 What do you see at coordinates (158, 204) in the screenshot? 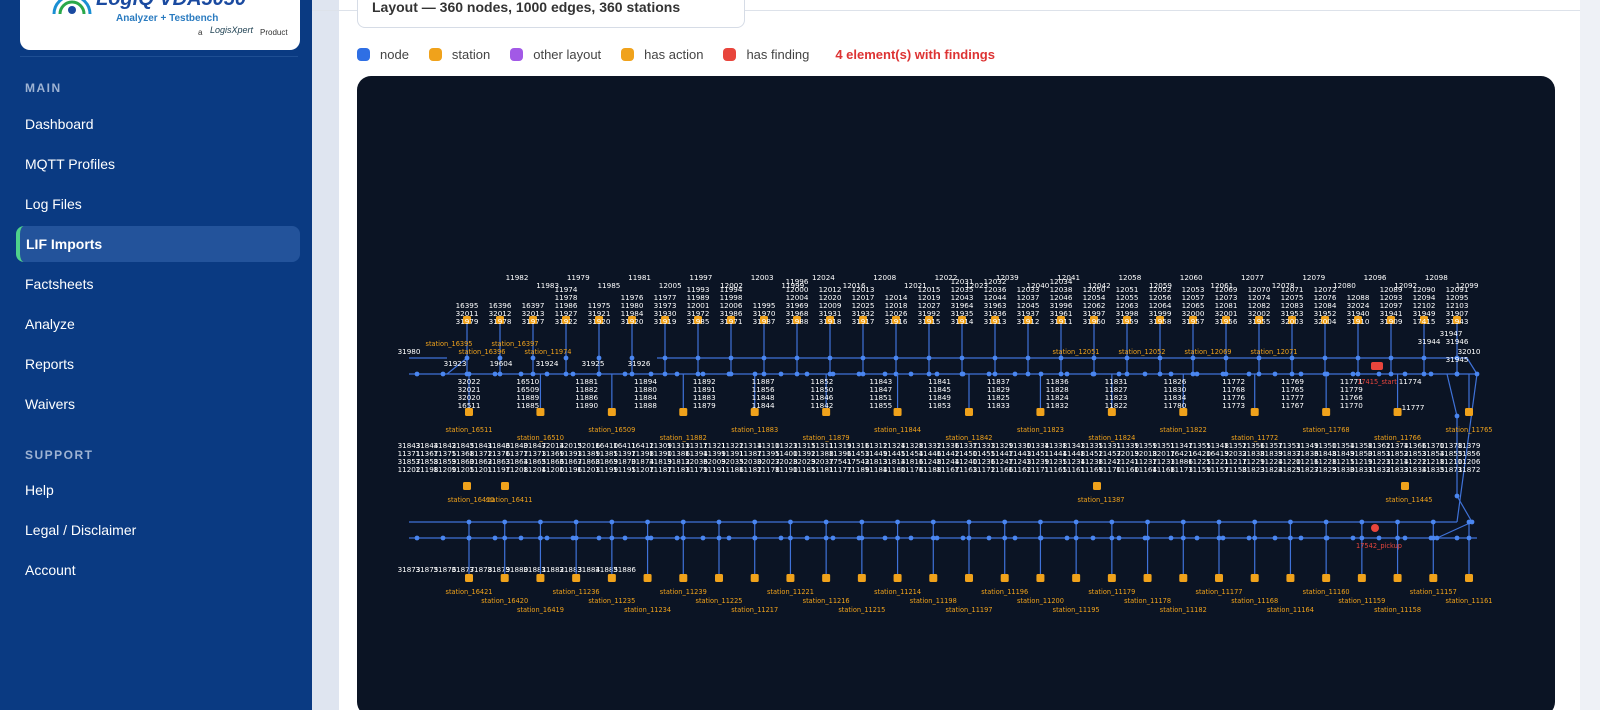
I see `sidebar-item-log-files: Log Files` at bounding box center [158, 204].